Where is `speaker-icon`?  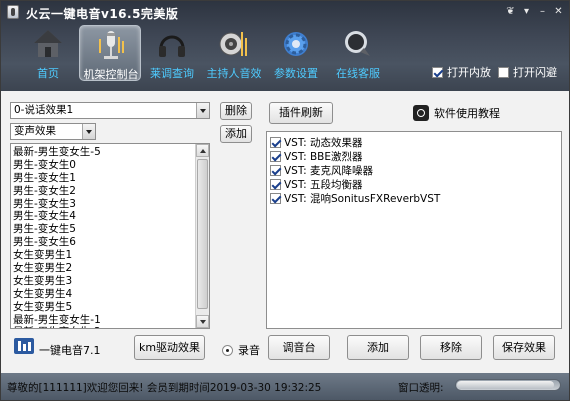
speaker-icon is located at coordinates (233, 44).